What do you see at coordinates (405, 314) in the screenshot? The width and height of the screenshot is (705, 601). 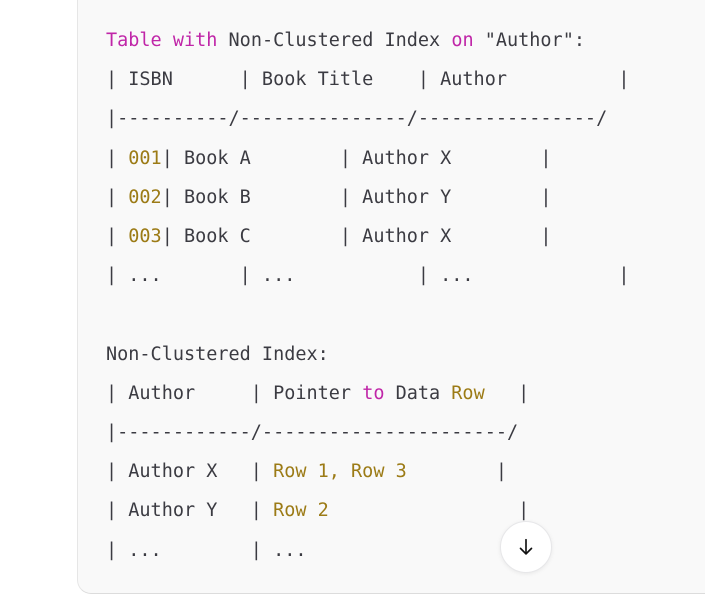 I see `code-blank-line` at bounding box center [405, 314].